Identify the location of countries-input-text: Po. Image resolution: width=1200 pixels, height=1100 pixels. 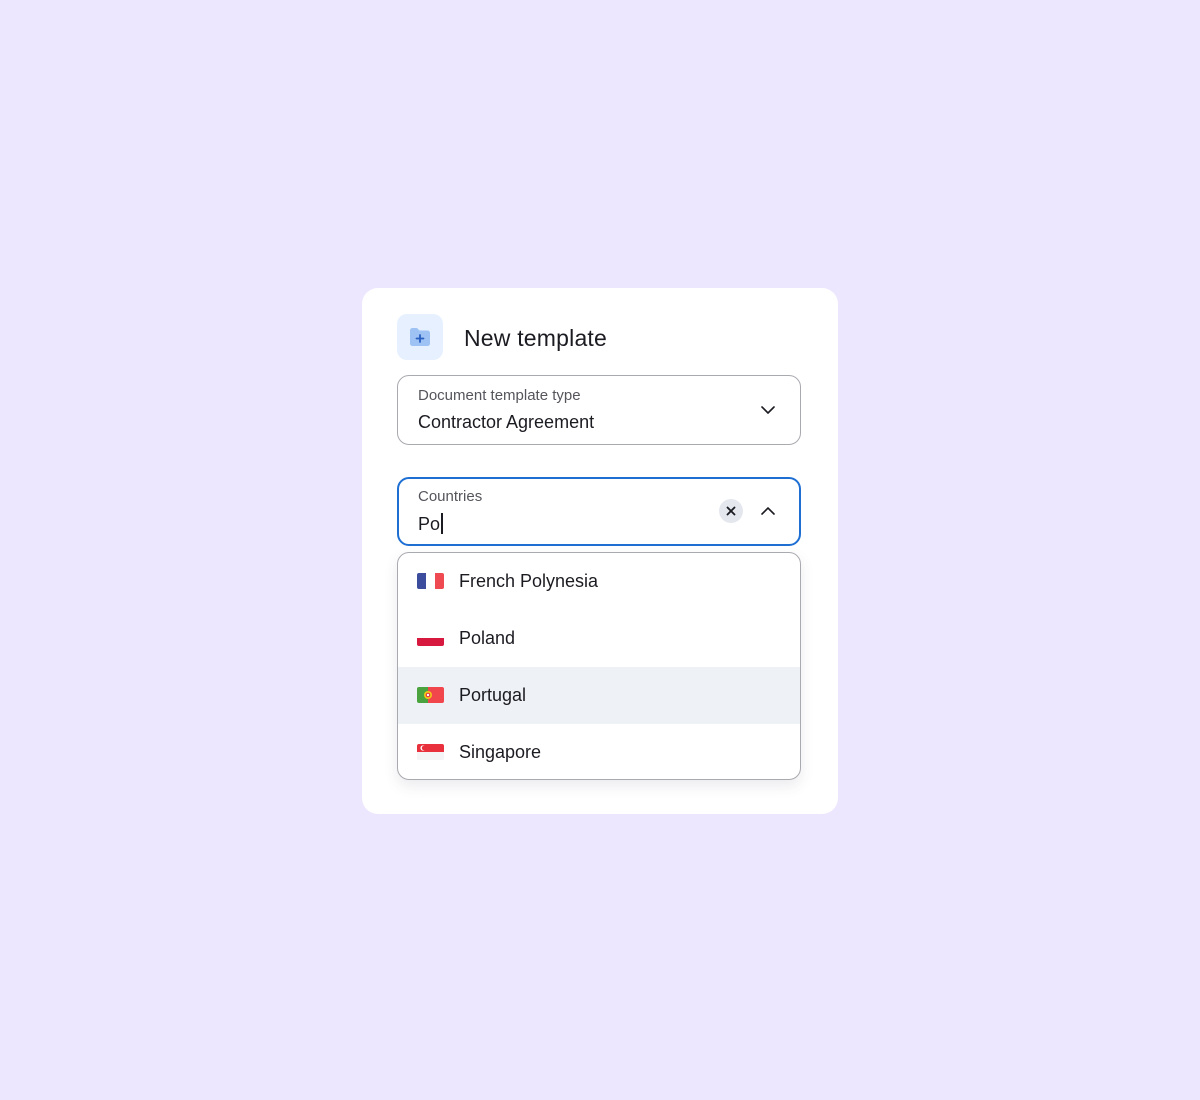
(429, 524).